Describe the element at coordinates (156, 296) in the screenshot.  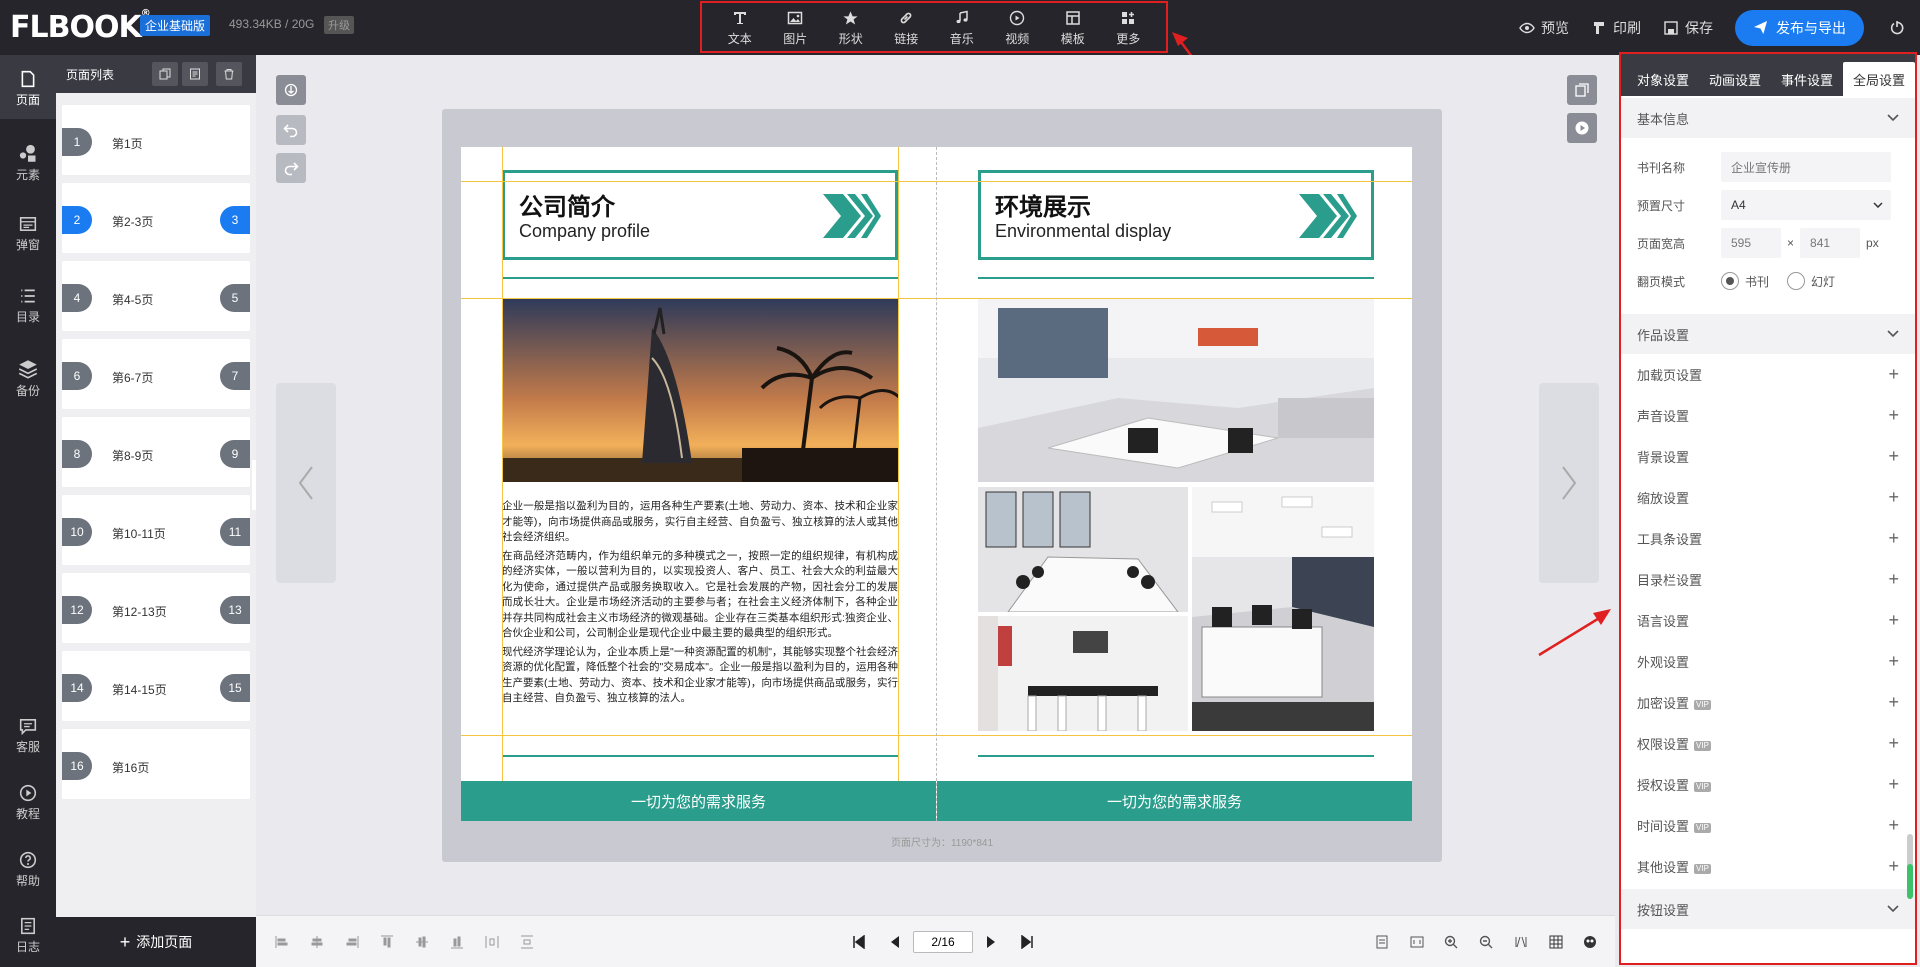
I see `page-thumbnail: 4 第4-5页 5` at that location.